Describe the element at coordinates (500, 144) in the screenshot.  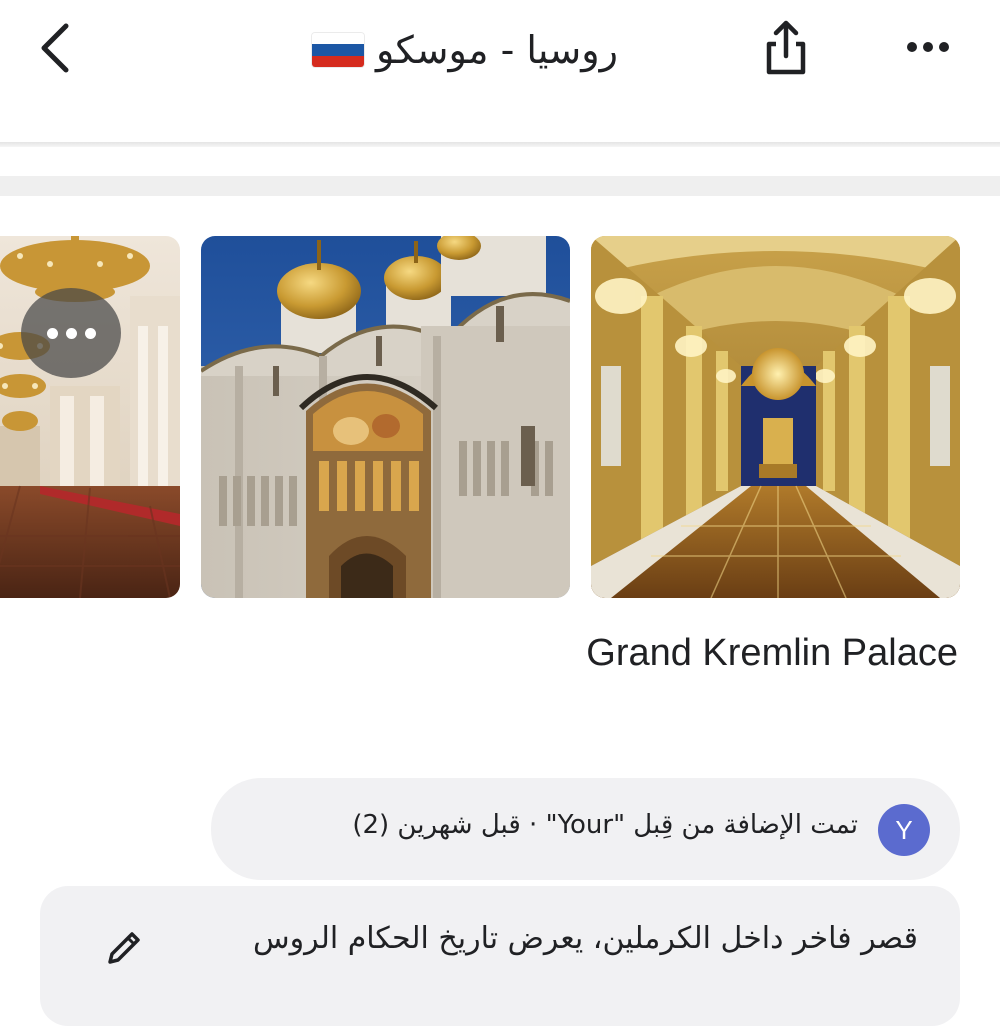
I see `header-divider` at that location.